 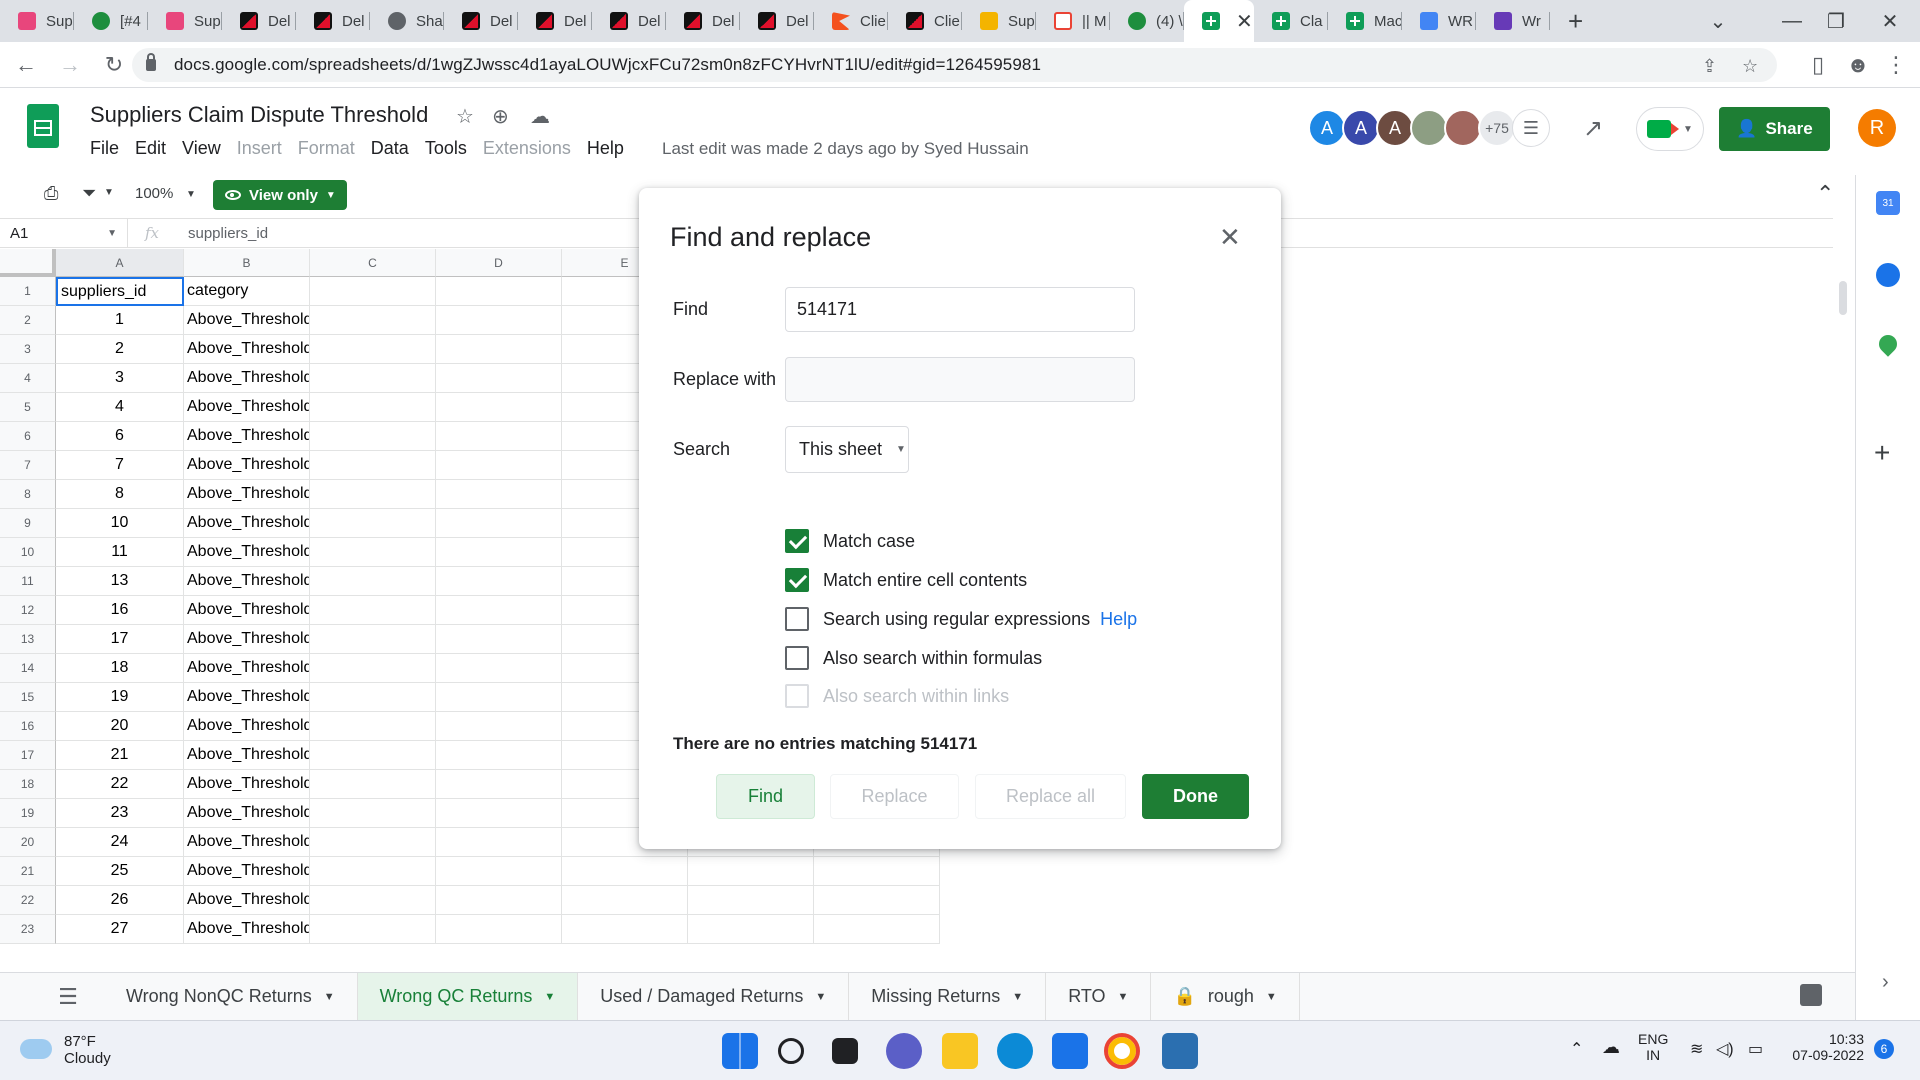 What do you see at coordinates (28, 378) in the screenshot?
I see `row-header: 4` at bounding box center [28, 378].